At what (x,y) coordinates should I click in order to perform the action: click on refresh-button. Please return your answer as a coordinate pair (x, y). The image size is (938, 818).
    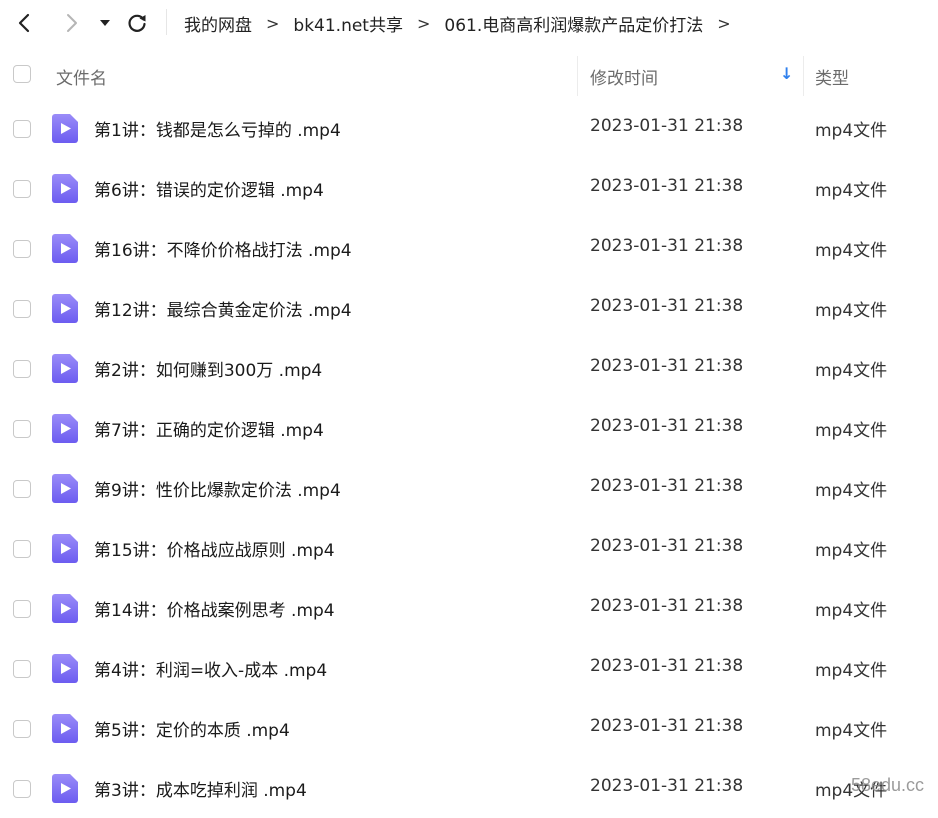
    Looking at the image, I should click on (137, 23).